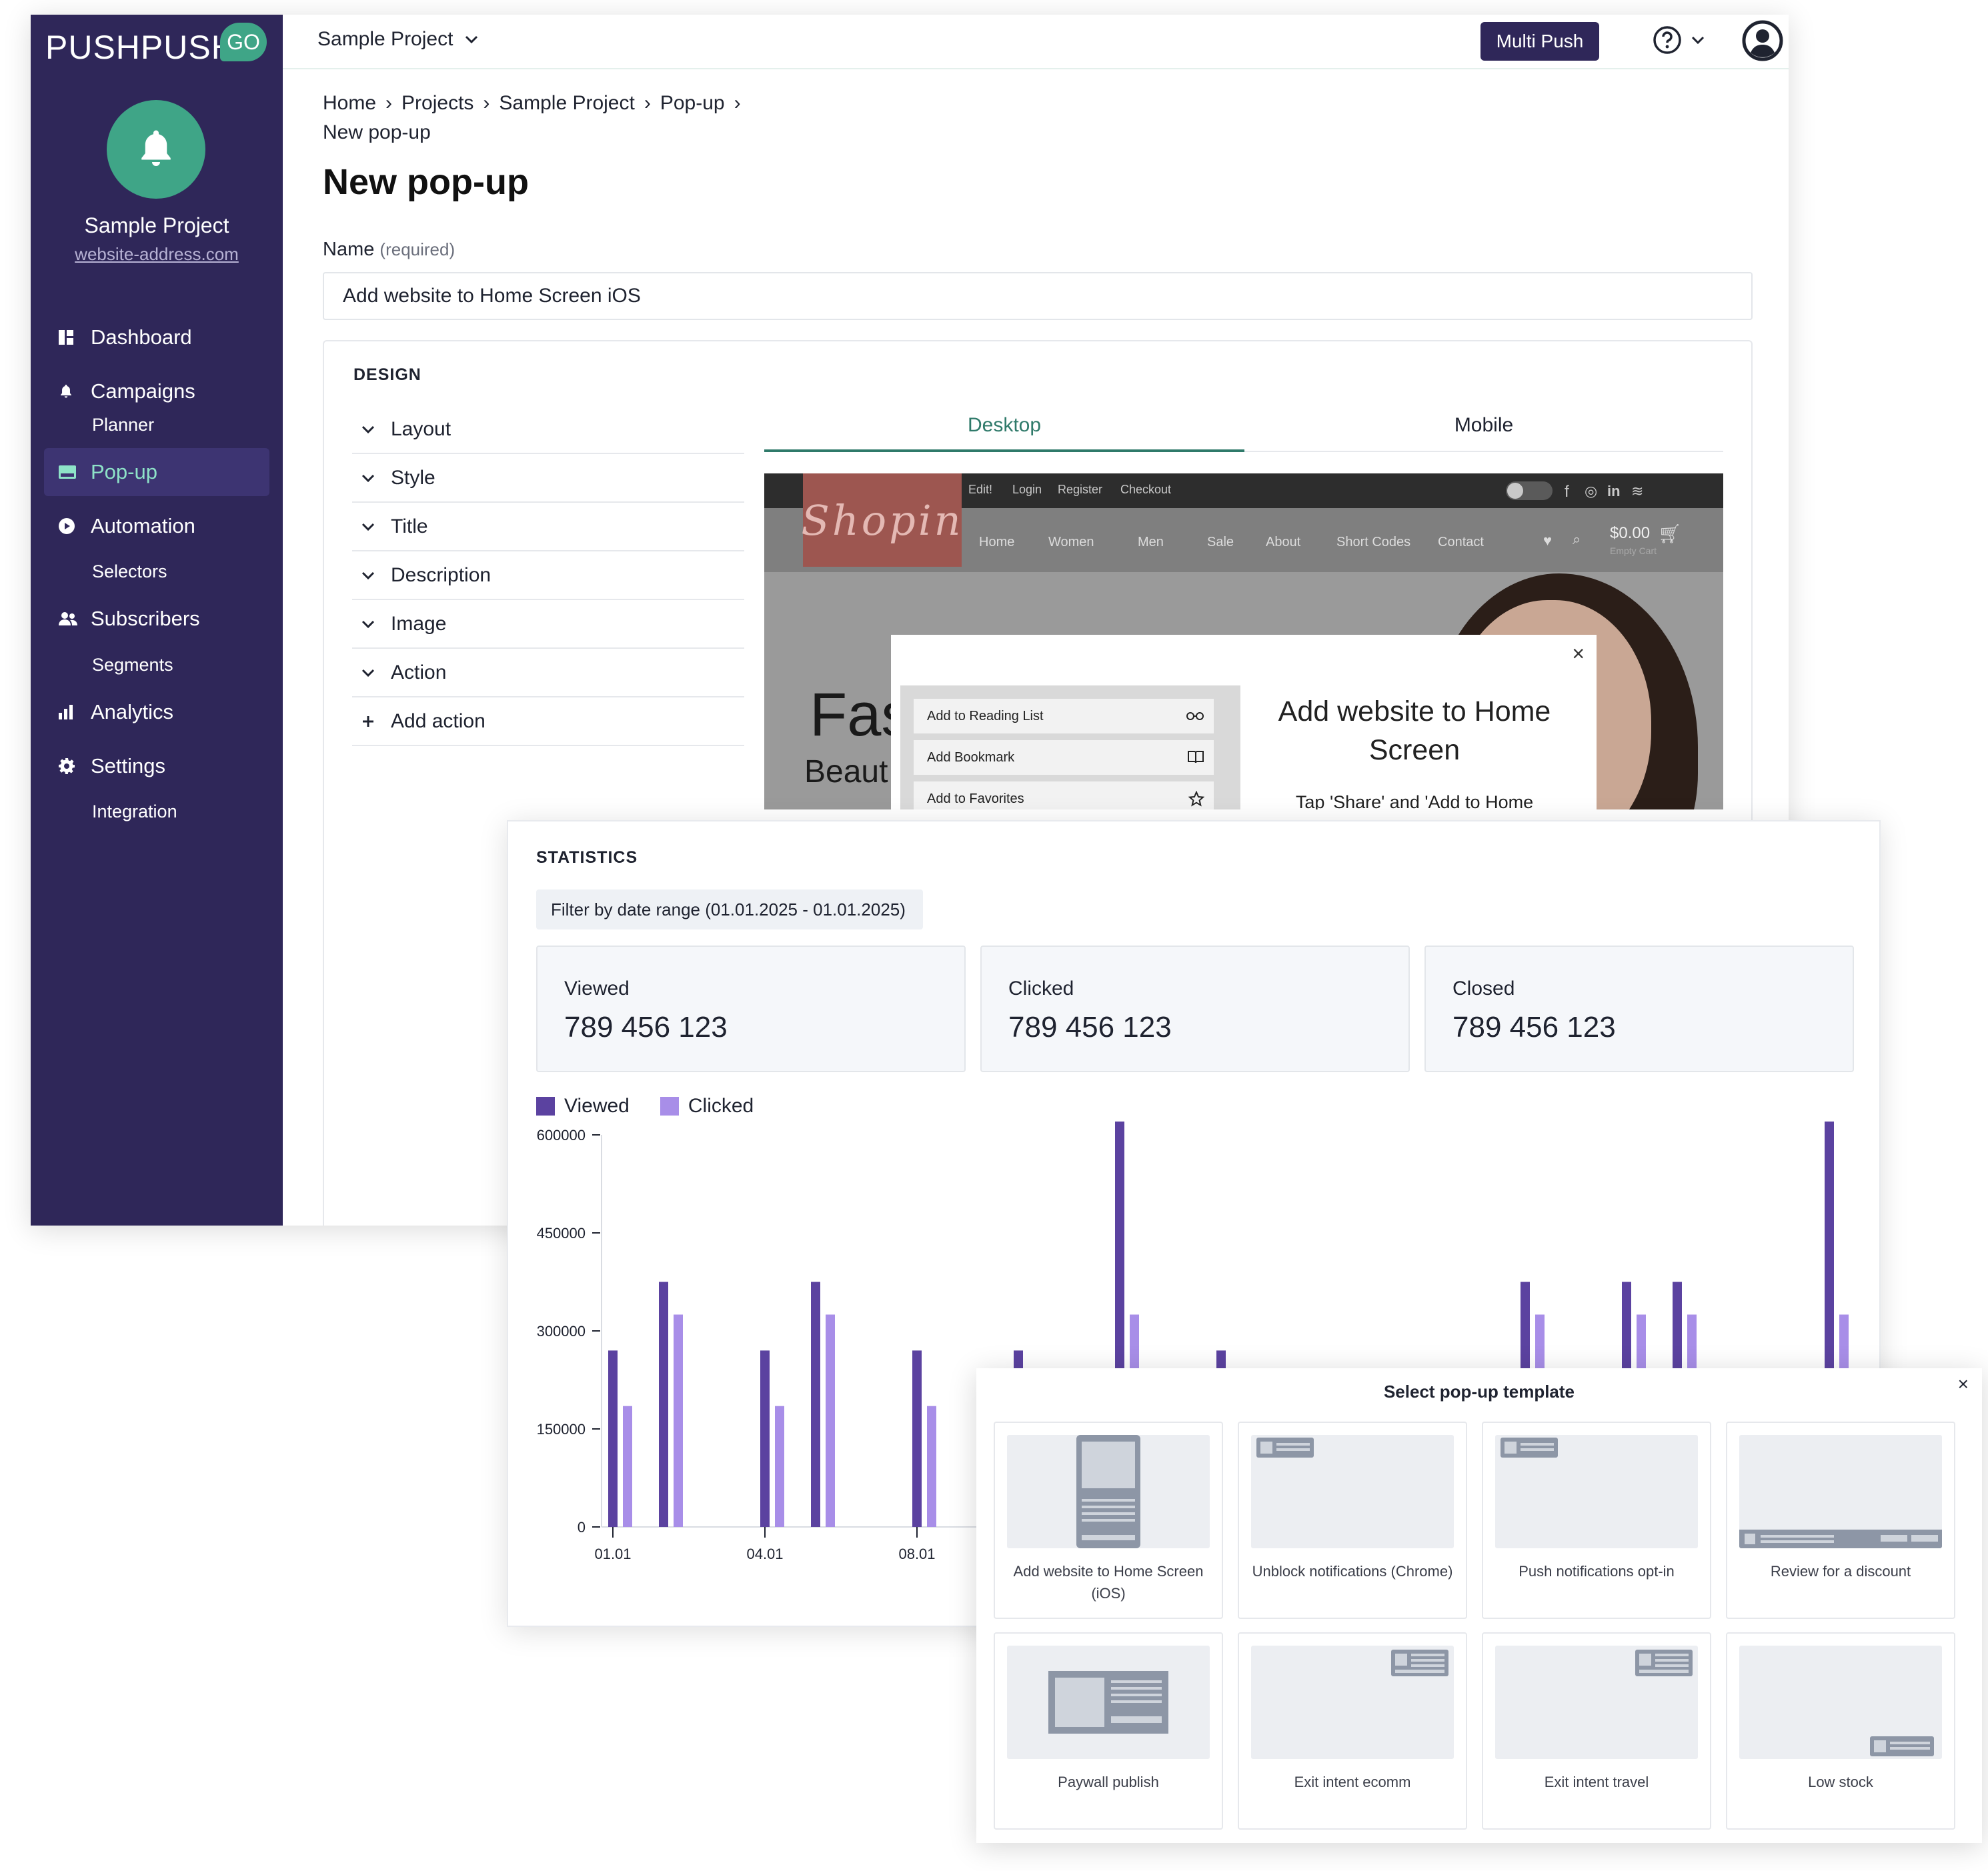  I want to click on sidebar-subitem-selectors: Selectors, so click(129, 571).